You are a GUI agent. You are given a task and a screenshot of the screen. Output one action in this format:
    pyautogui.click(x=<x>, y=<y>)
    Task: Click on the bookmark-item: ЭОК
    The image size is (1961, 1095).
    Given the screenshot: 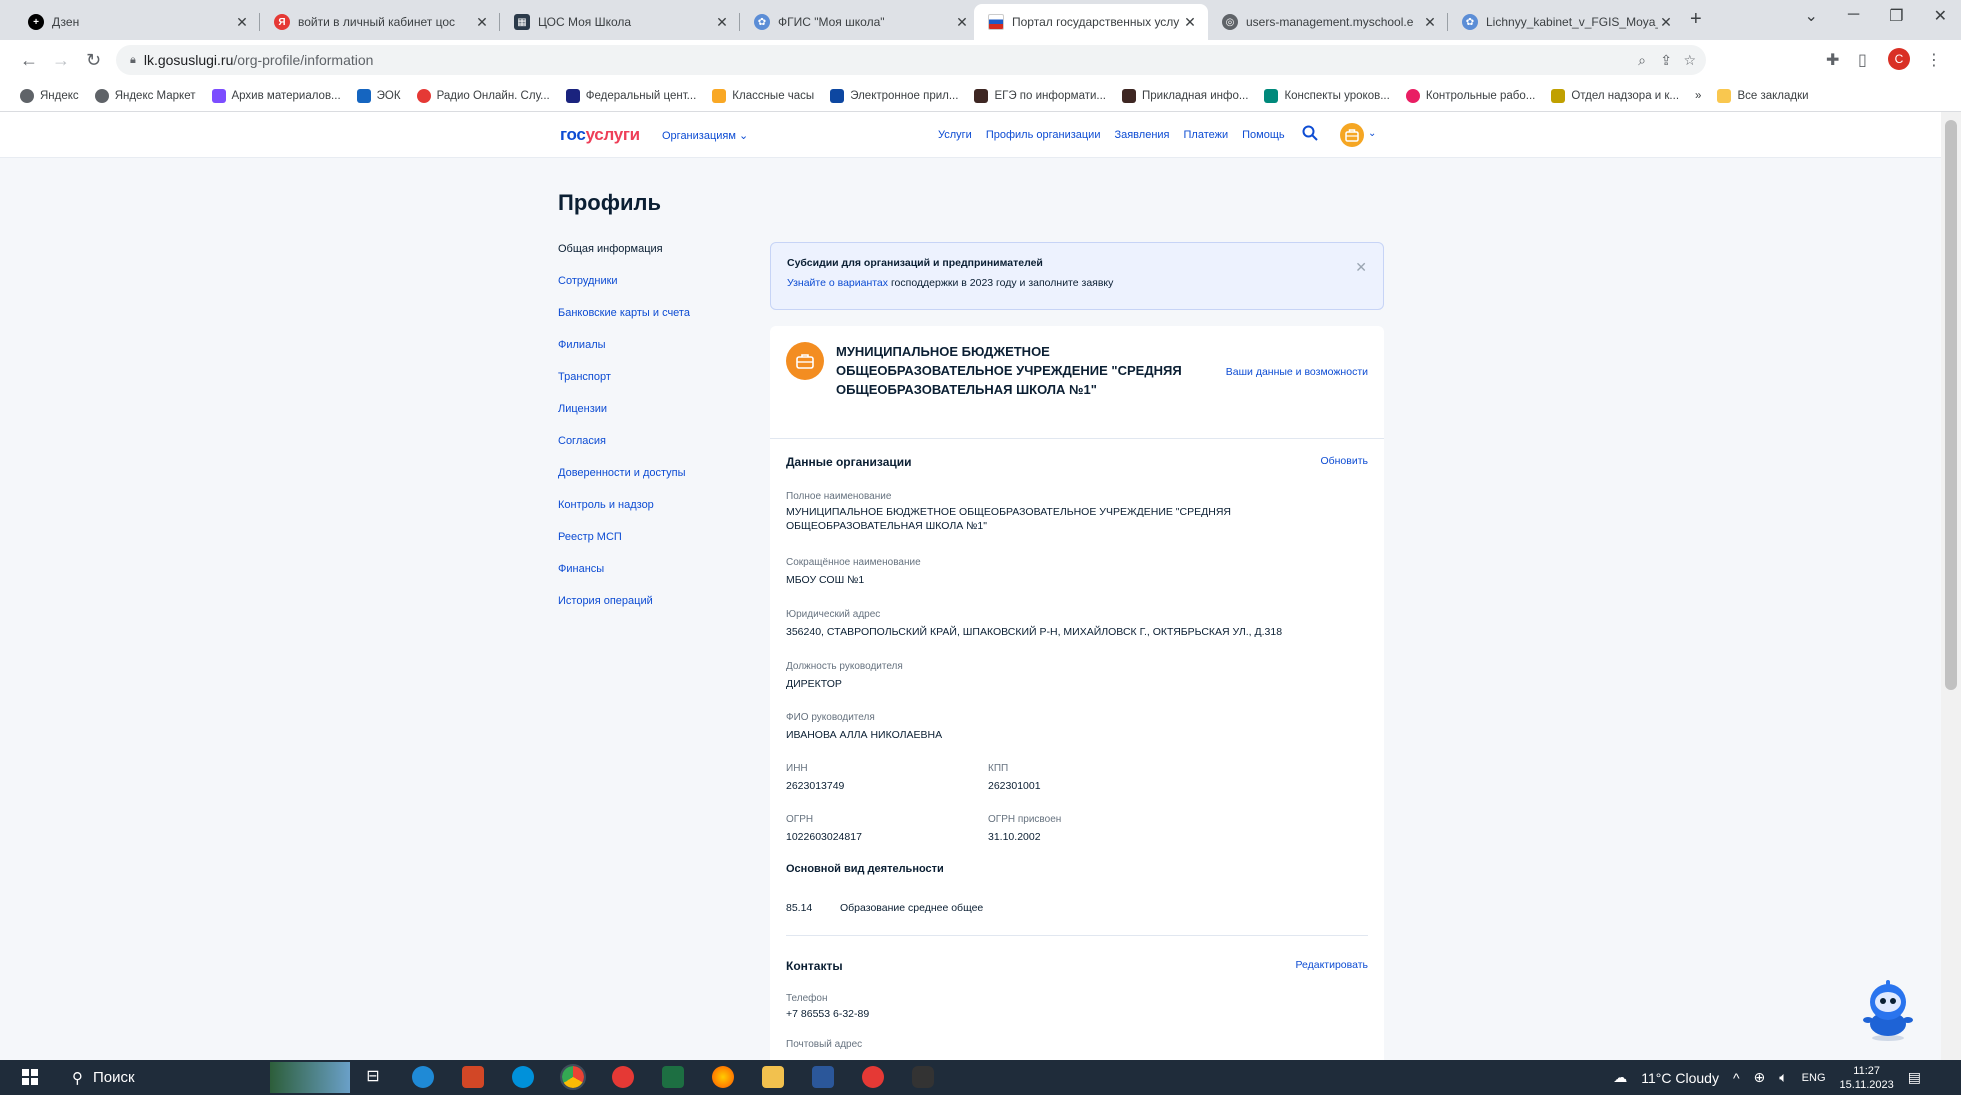 What is the action you would take?
    pyautogui.click(x=378, y=95)
    